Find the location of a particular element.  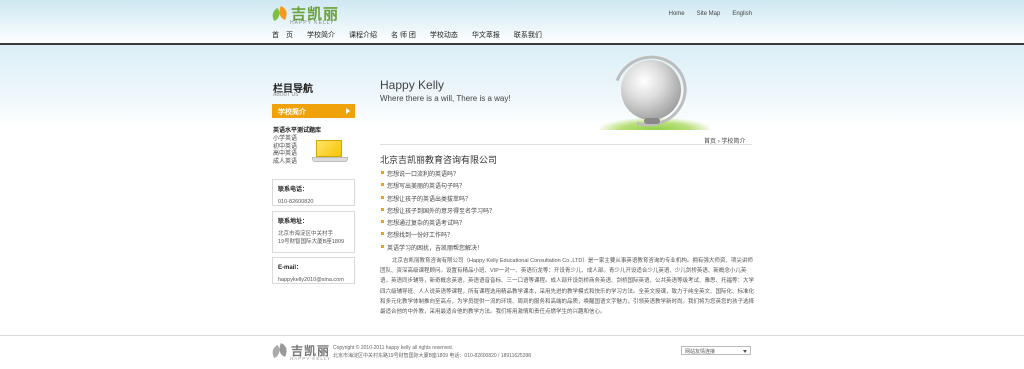

top-links: Home Site Map English is located at coordinates (710, 14).